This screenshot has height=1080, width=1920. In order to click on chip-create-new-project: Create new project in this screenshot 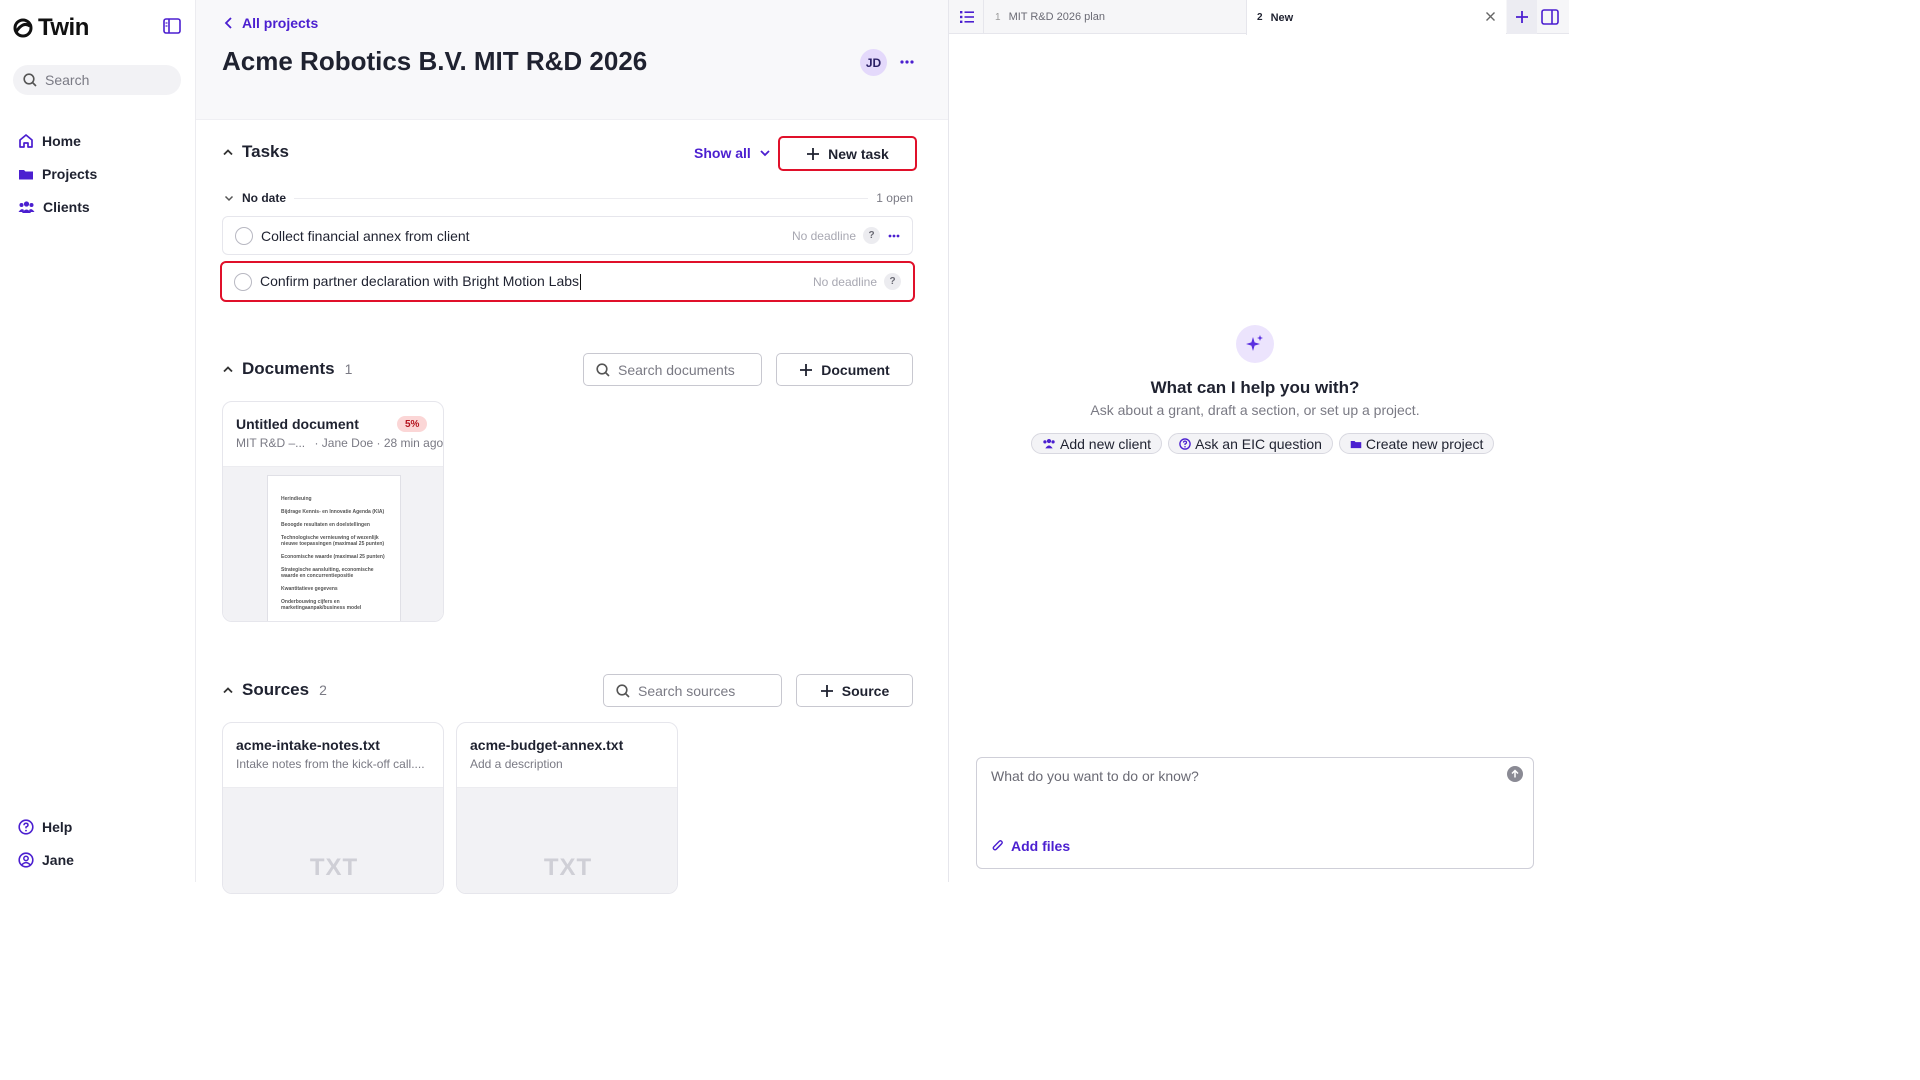, I will do `click(1416, 443)`.